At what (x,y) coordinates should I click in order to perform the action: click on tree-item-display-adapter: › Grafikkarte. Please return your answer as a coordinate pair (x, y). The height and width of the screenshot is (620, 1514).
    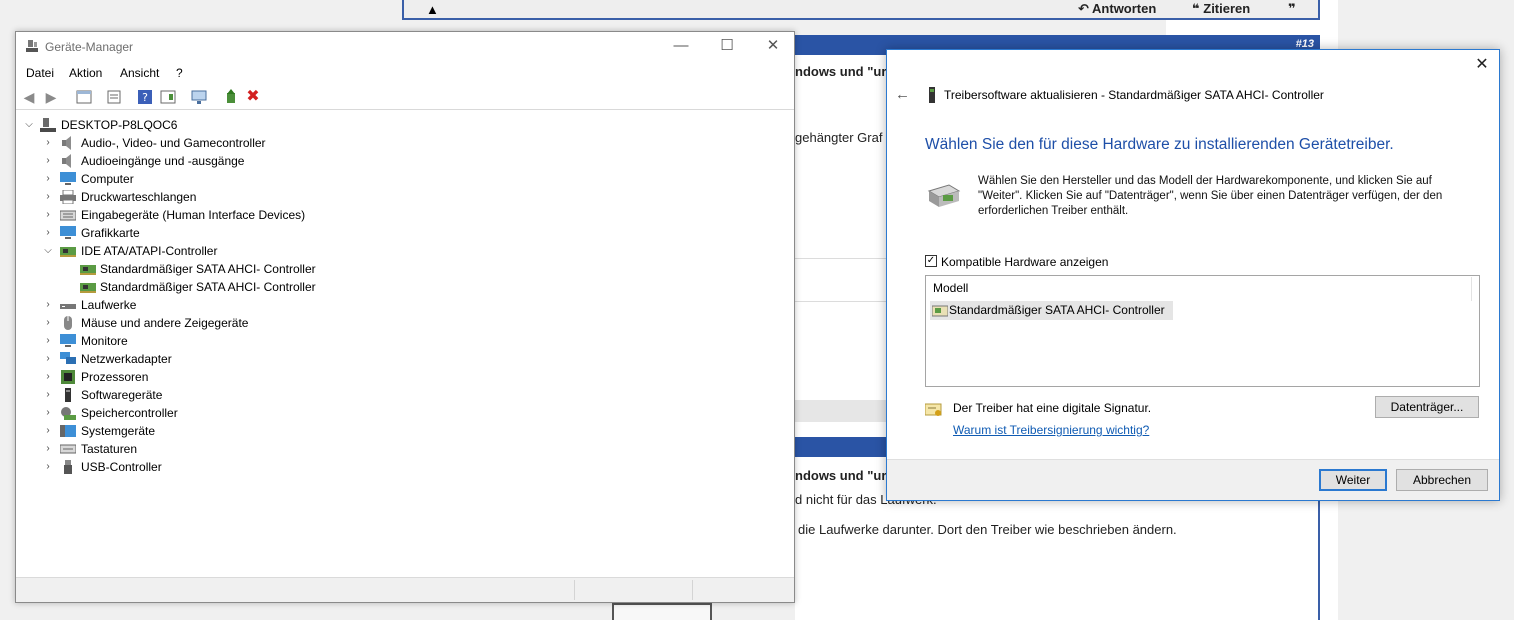
    Looking at the image, I should click on (216, 233).